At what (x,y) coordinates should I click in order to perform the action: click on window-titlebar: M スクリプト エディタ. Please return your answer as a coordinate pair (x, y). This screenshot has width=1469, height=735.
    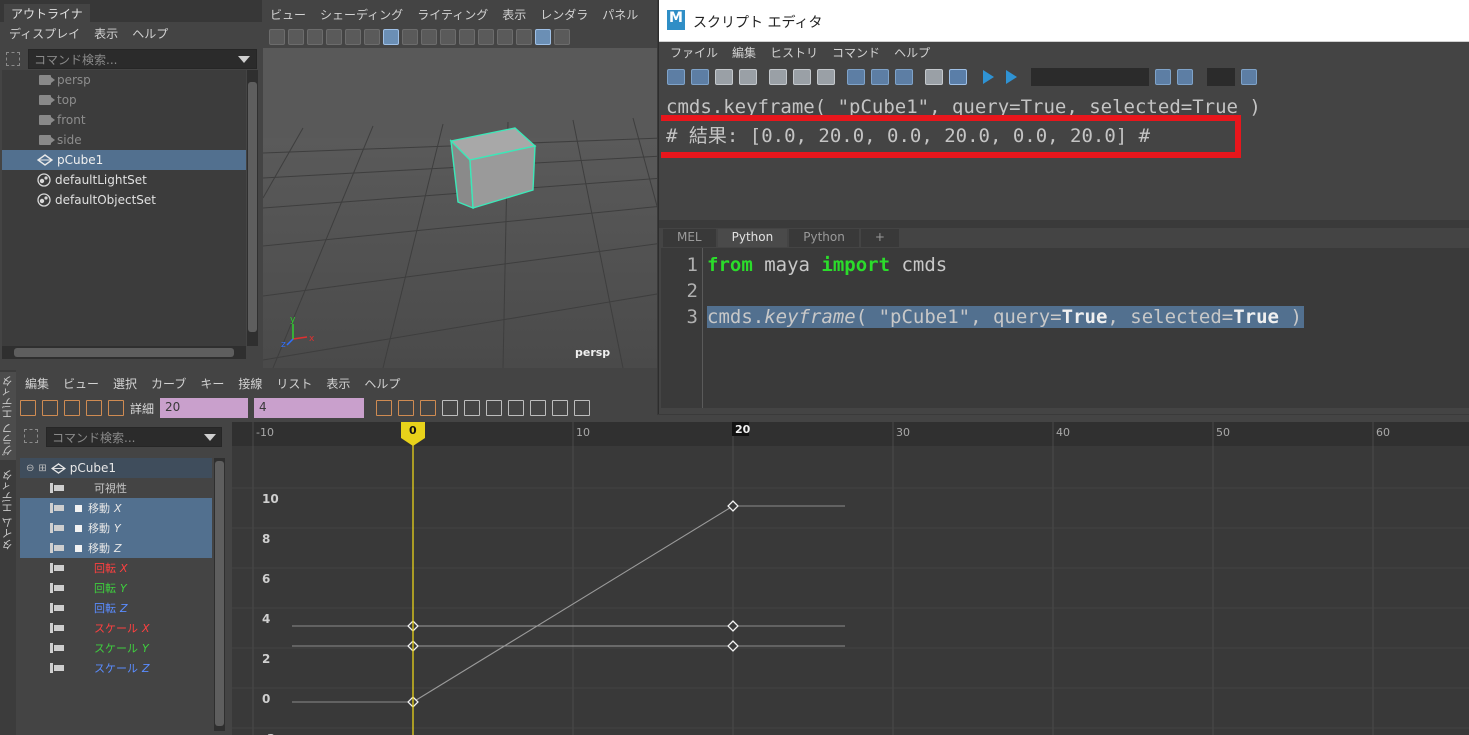
    Looking at the image, I should click on (1064, 21).